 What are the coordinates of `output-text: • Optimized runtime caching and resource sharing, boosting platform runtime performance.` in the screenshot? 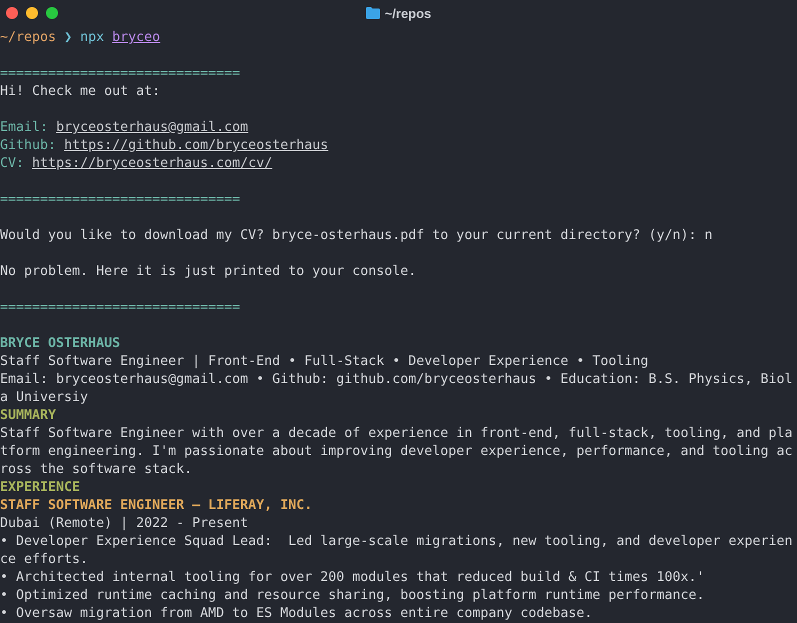 It's located at (352, 595).